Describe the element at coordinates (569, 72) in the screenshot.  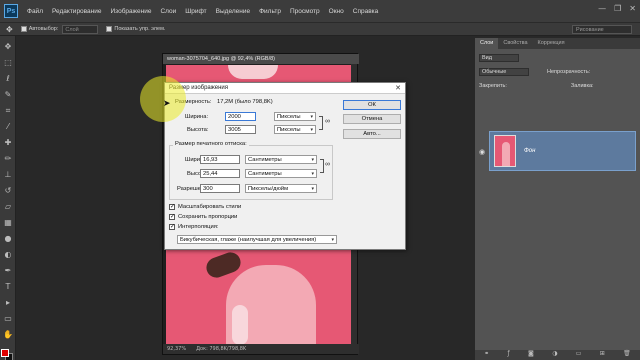
I see `opacity-label: Непрозрачность:` at that location.